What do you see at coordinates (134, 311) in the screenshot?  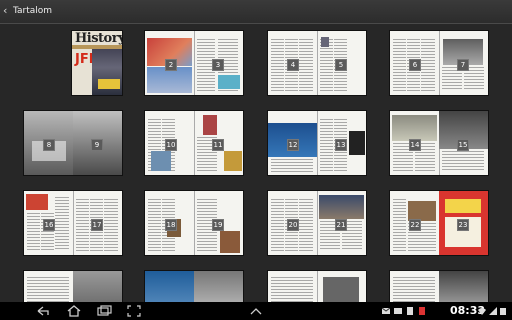 I see `screenshot-icon` at bounding box center [134, 311].